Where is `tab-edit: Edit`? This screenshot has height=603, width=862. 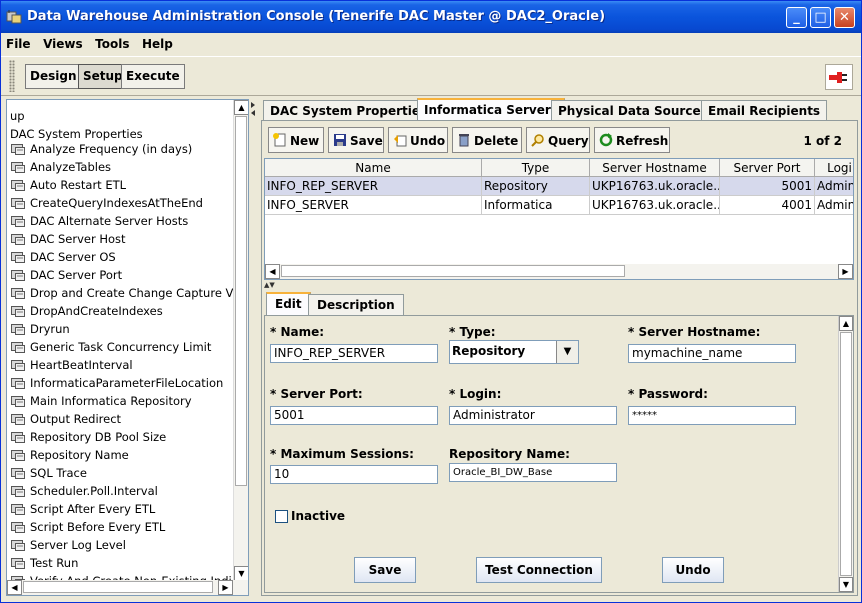 tab-edit: Edit is located at coordinates (288, 303).